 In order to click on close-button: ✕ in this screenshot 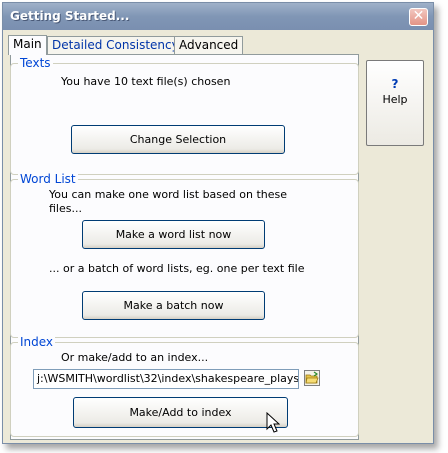, I will do `click(418, 17)`.